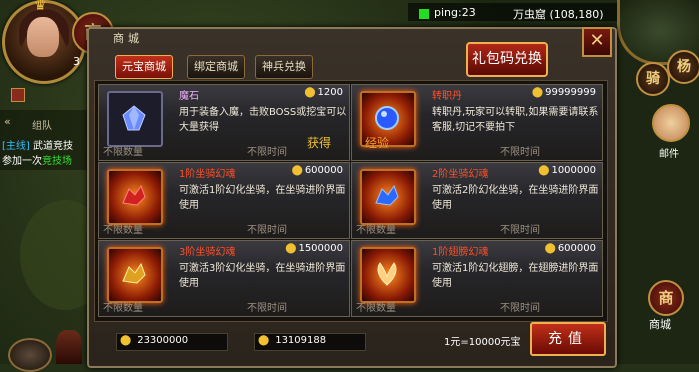  I want to click on collapse-icon: «, so click(7, 121).